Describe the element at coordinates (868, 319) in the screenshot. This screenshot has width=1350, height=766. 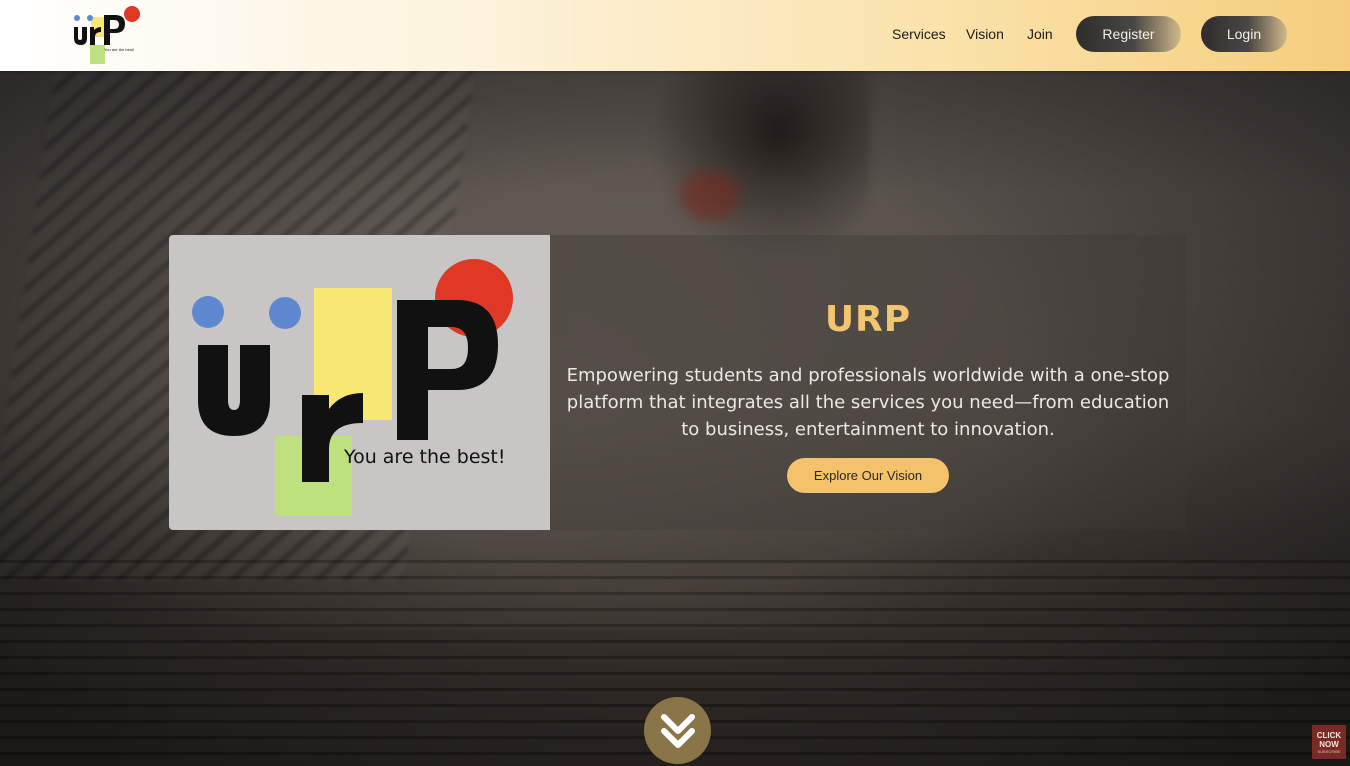
I see `hero-title: URP` at that location.